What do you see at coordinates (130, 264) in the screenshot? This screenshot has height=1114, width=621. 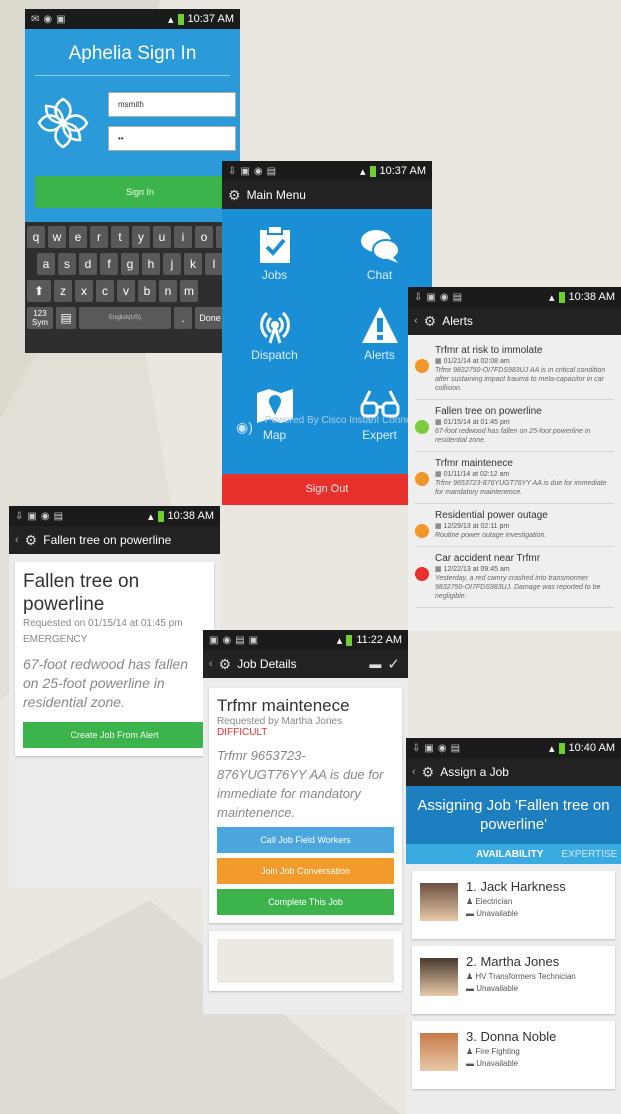 I see `key-g: g` at bounding box center [130, 264].